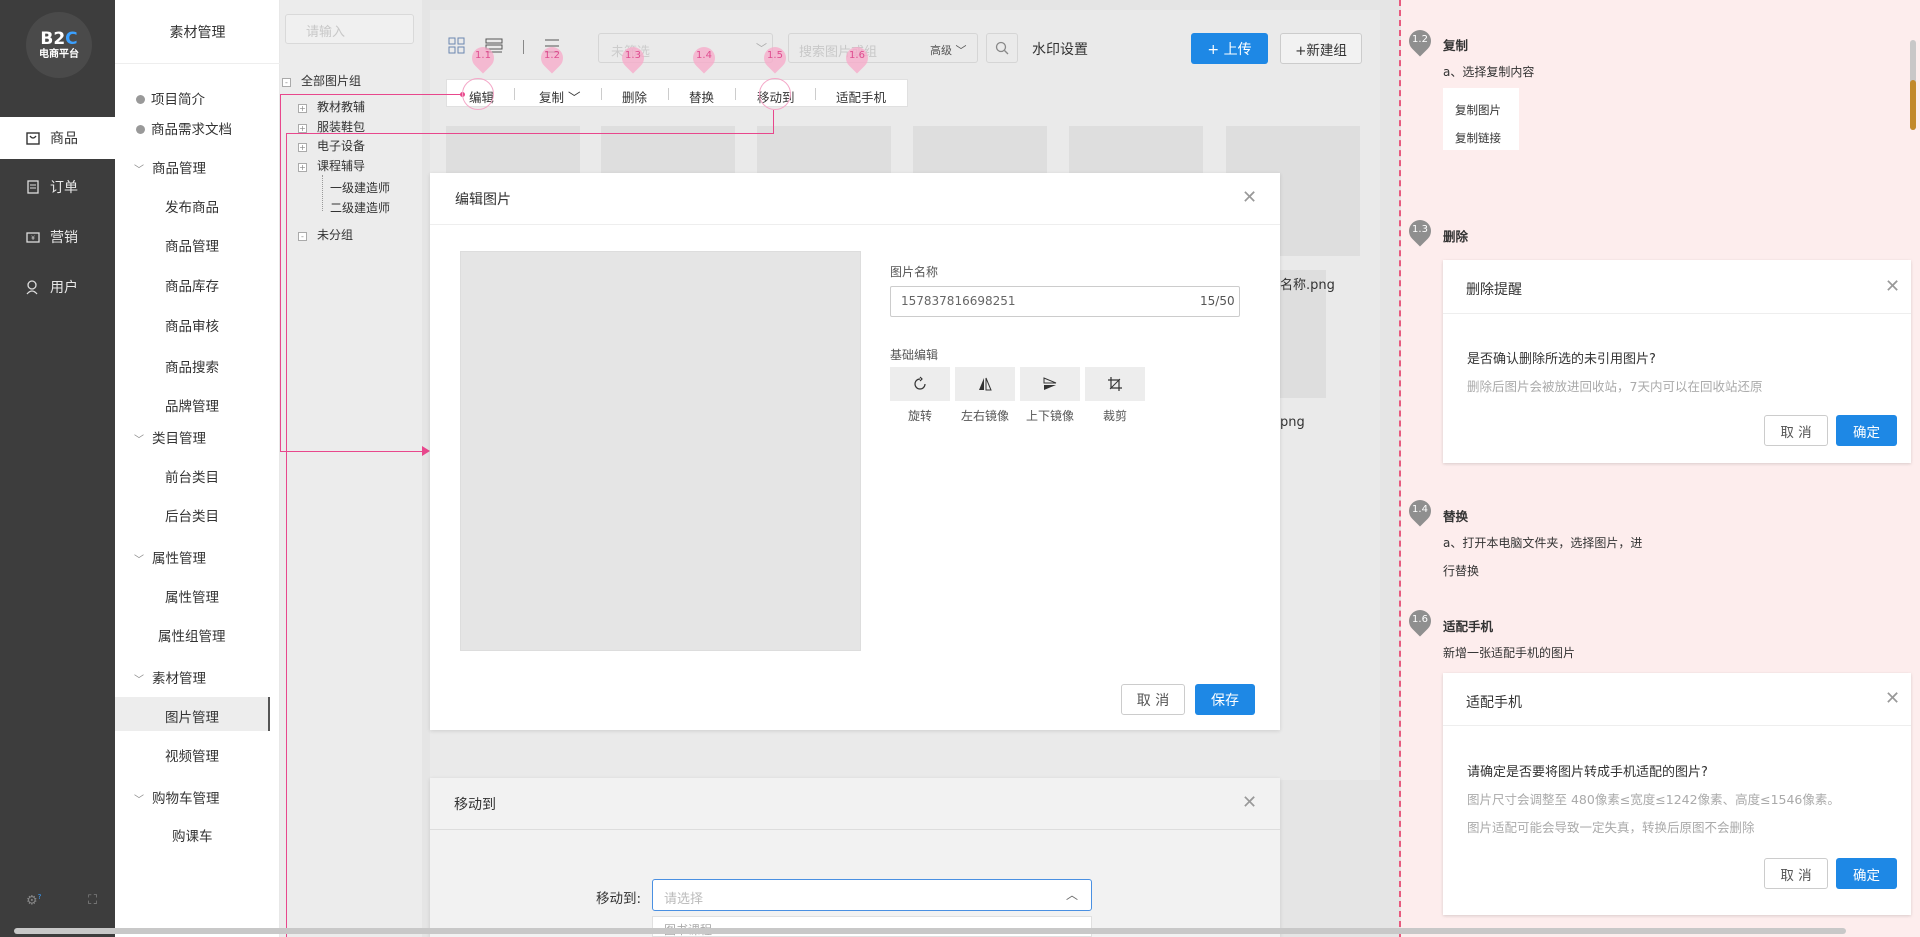 Image resolution: width=1920 pixels, height=937 pixels. I want to click on watermark-settings-link: 水印设置, so click(1060, 49).